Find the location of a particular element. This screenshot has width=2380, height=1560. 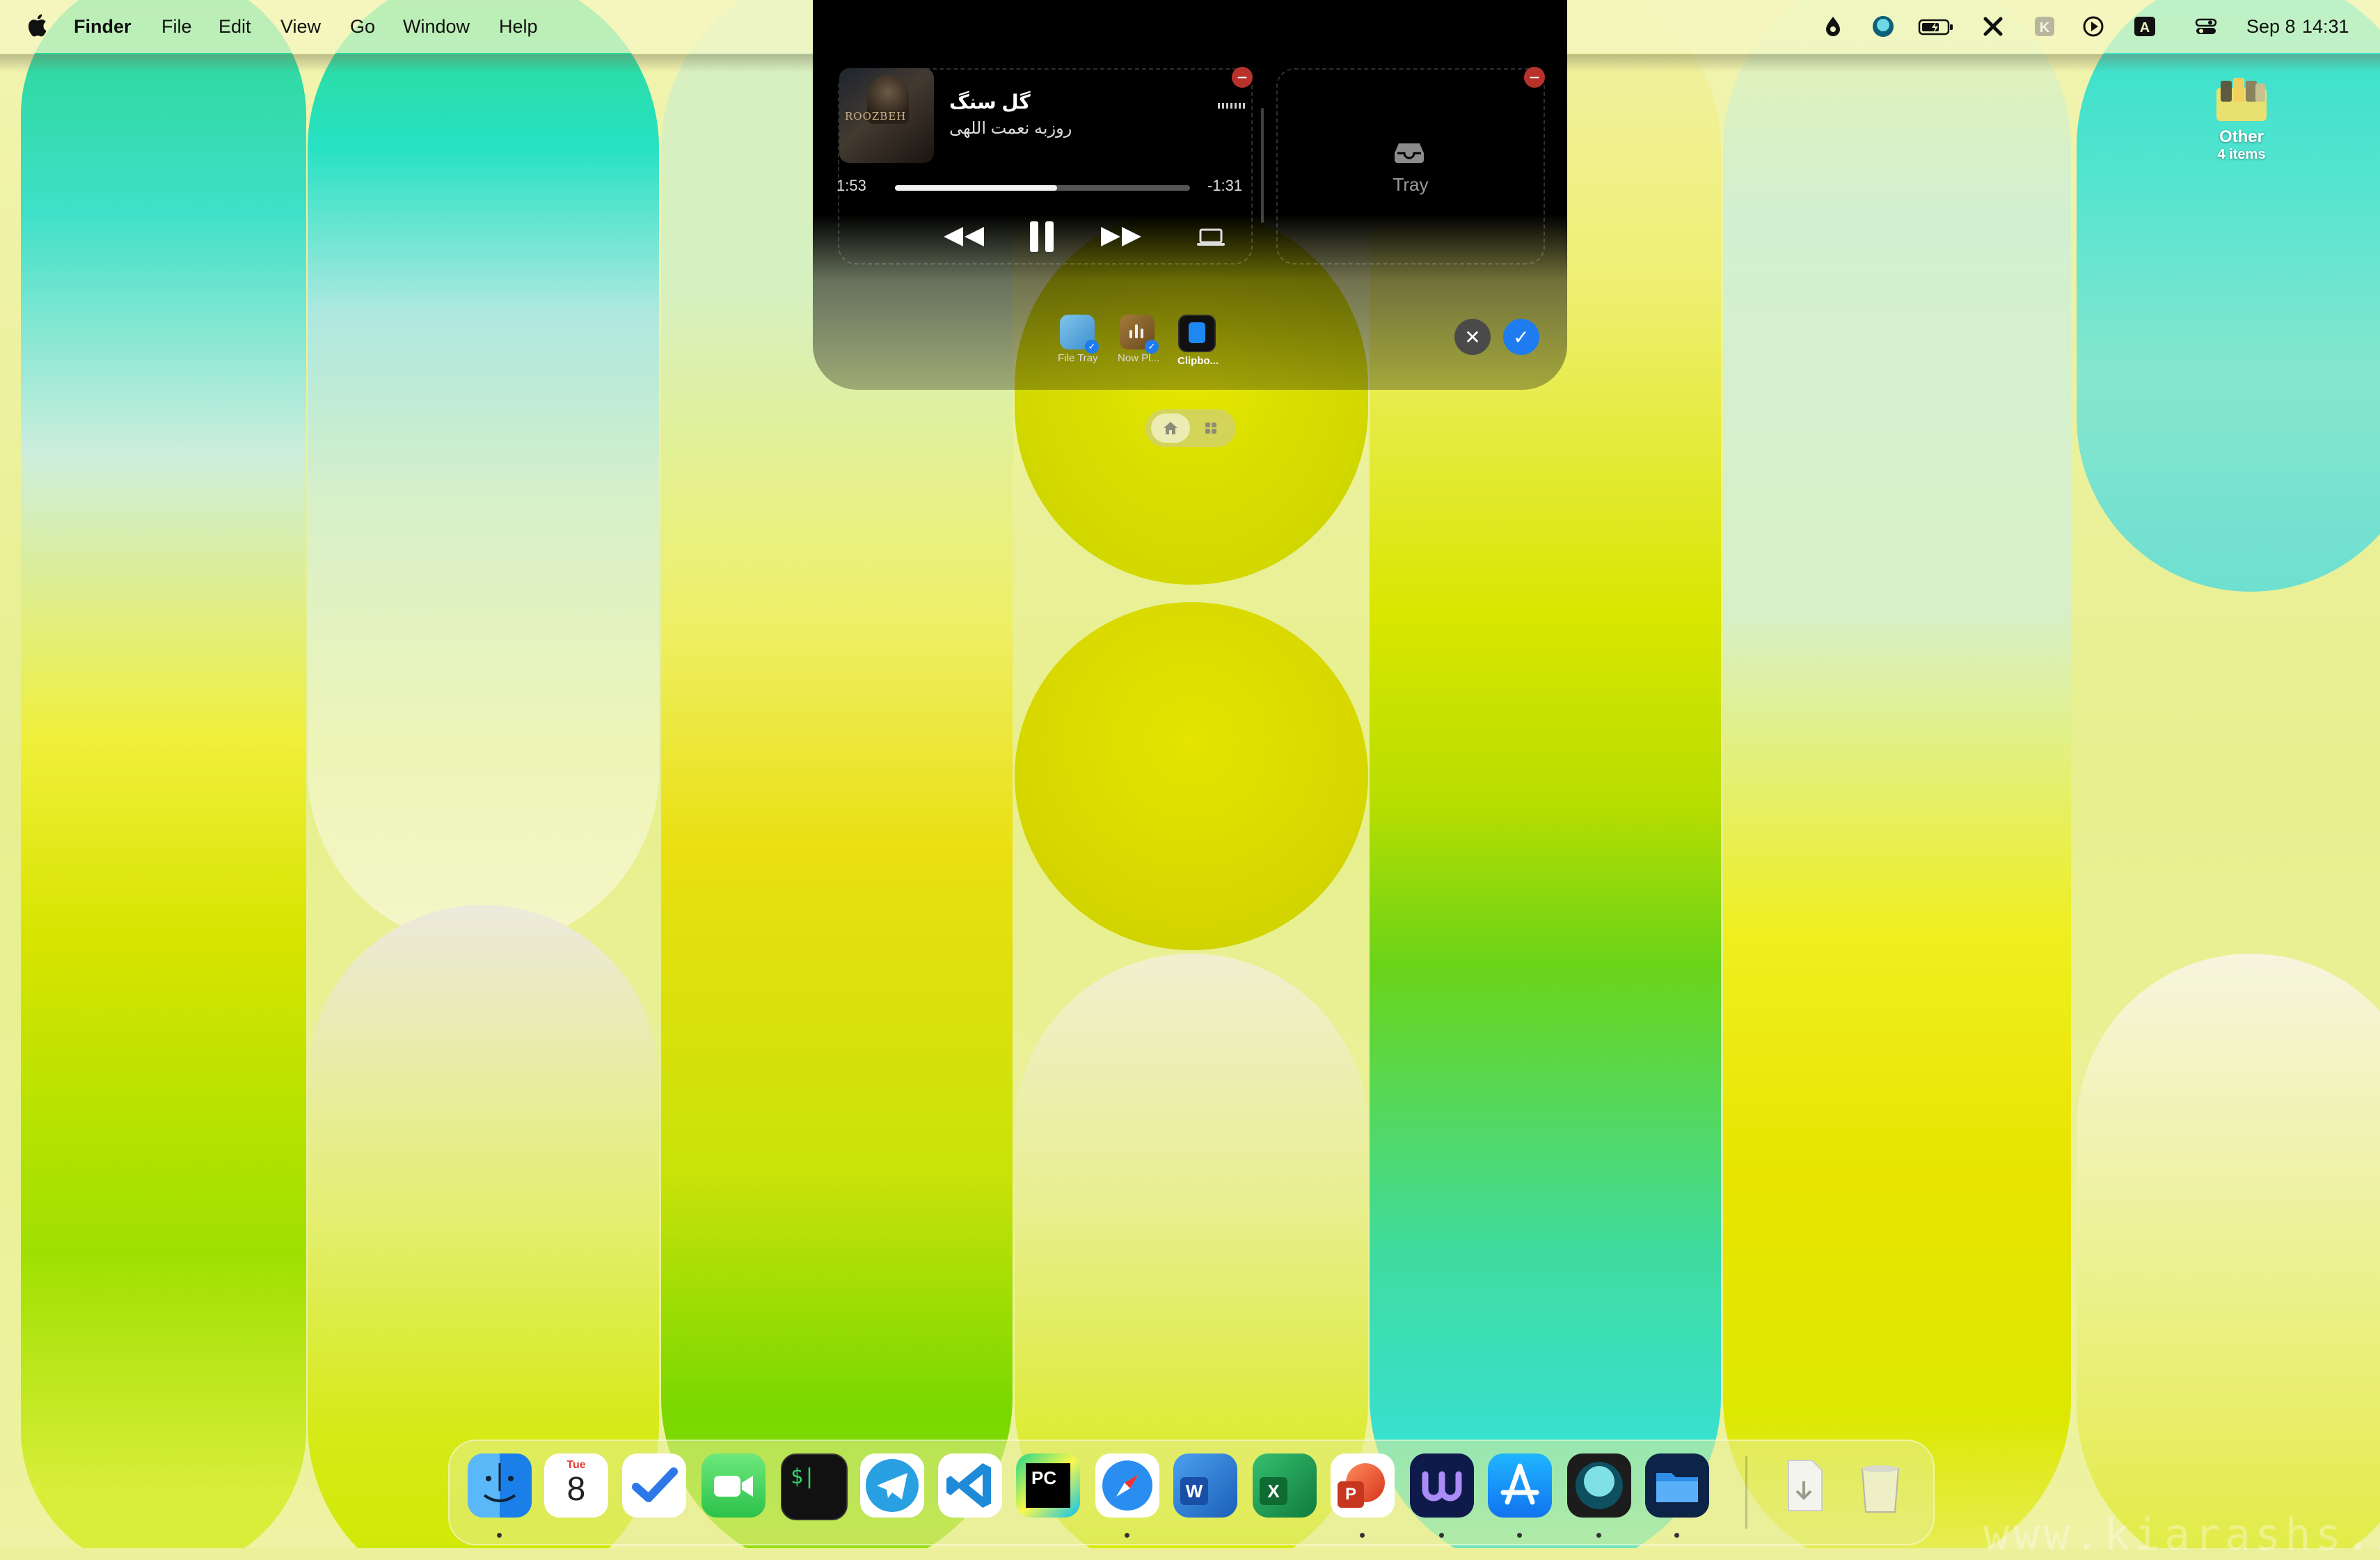

remaining-time: -1:31 is located at coordinates (1225, 185).